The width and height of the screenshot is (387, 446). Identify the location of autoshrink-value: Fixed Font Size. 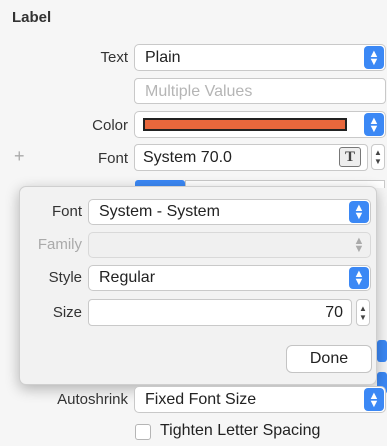
(201, 399).